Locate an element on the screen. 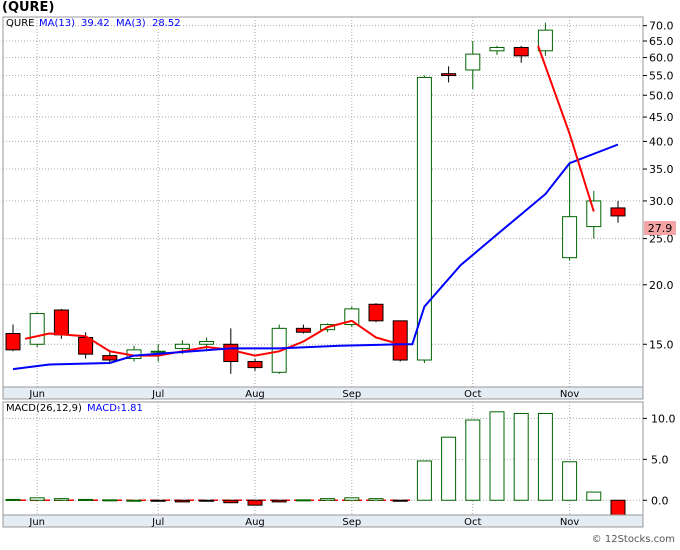  legend-ma3-label: MA(3) is located at coordinates (131, 23).